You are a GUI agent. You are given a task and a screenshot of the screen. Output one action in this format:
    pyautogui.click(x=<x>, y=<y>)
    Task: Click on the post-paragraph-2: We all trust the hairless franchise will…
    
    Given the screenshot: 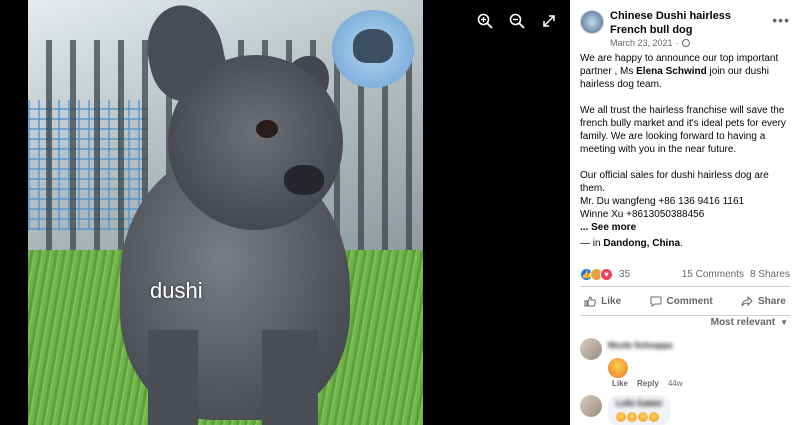 What is the action you would take?
    pyautogui.click(x=683, y=130)
    